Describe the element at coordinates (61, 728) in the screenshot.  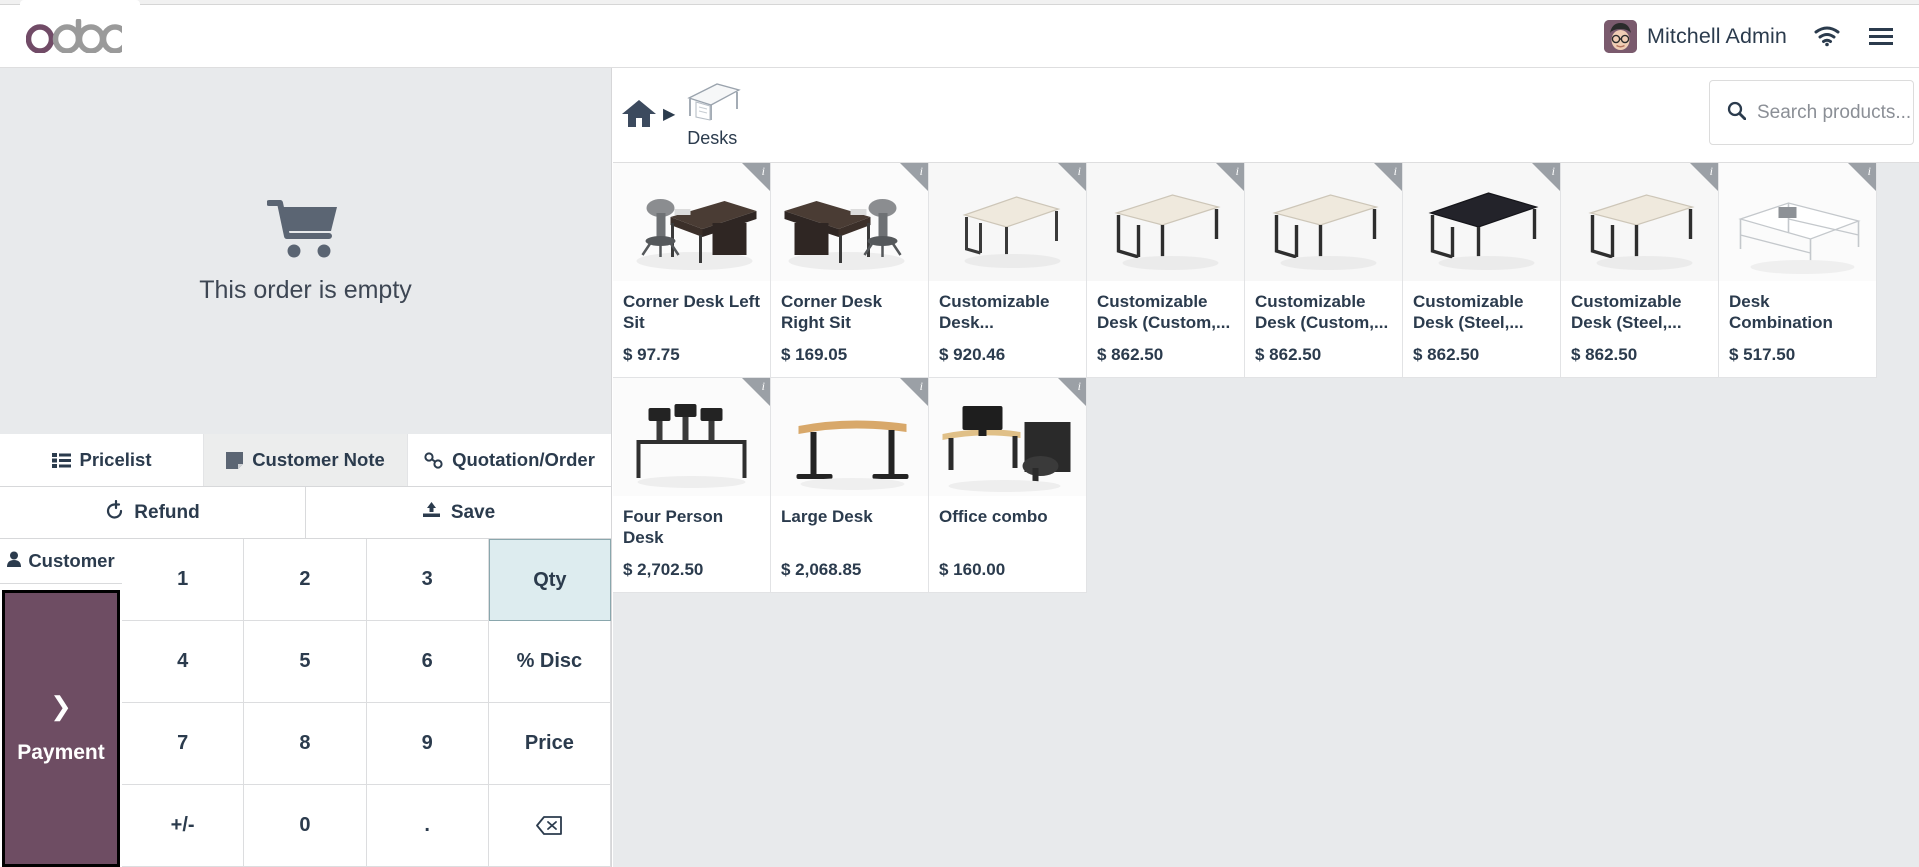
I see `payment-button: ❯ Payment` at that location.